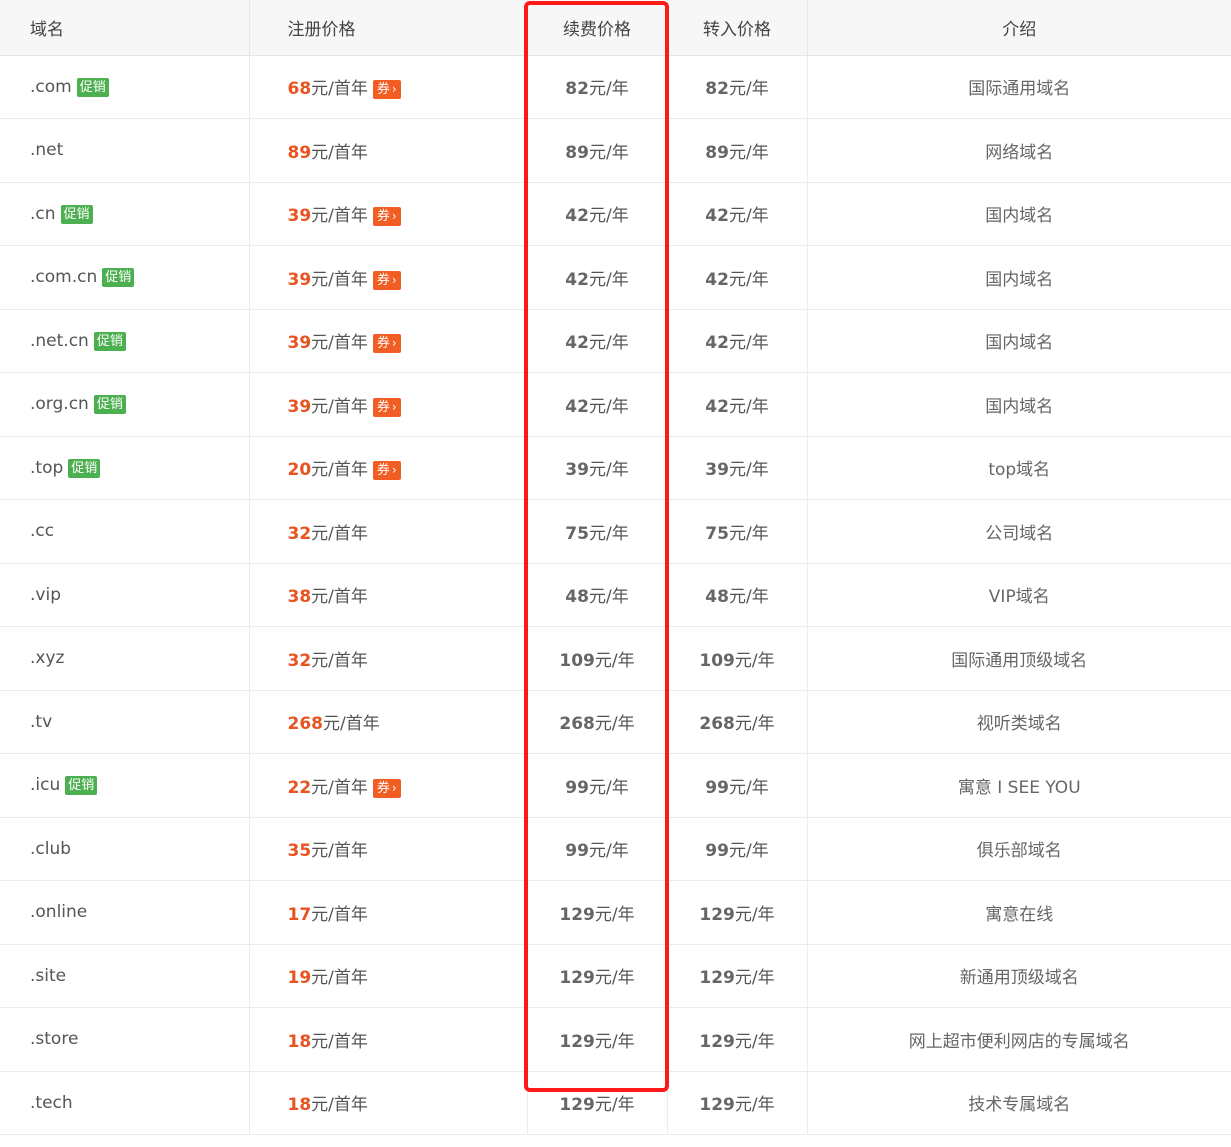  What do you see at coordinates (615, 722) in the screenshot?
I see `table-row: .tv 268元/首年 268元/年 268元/年 视听类域名` at bounding box center [615, 722].